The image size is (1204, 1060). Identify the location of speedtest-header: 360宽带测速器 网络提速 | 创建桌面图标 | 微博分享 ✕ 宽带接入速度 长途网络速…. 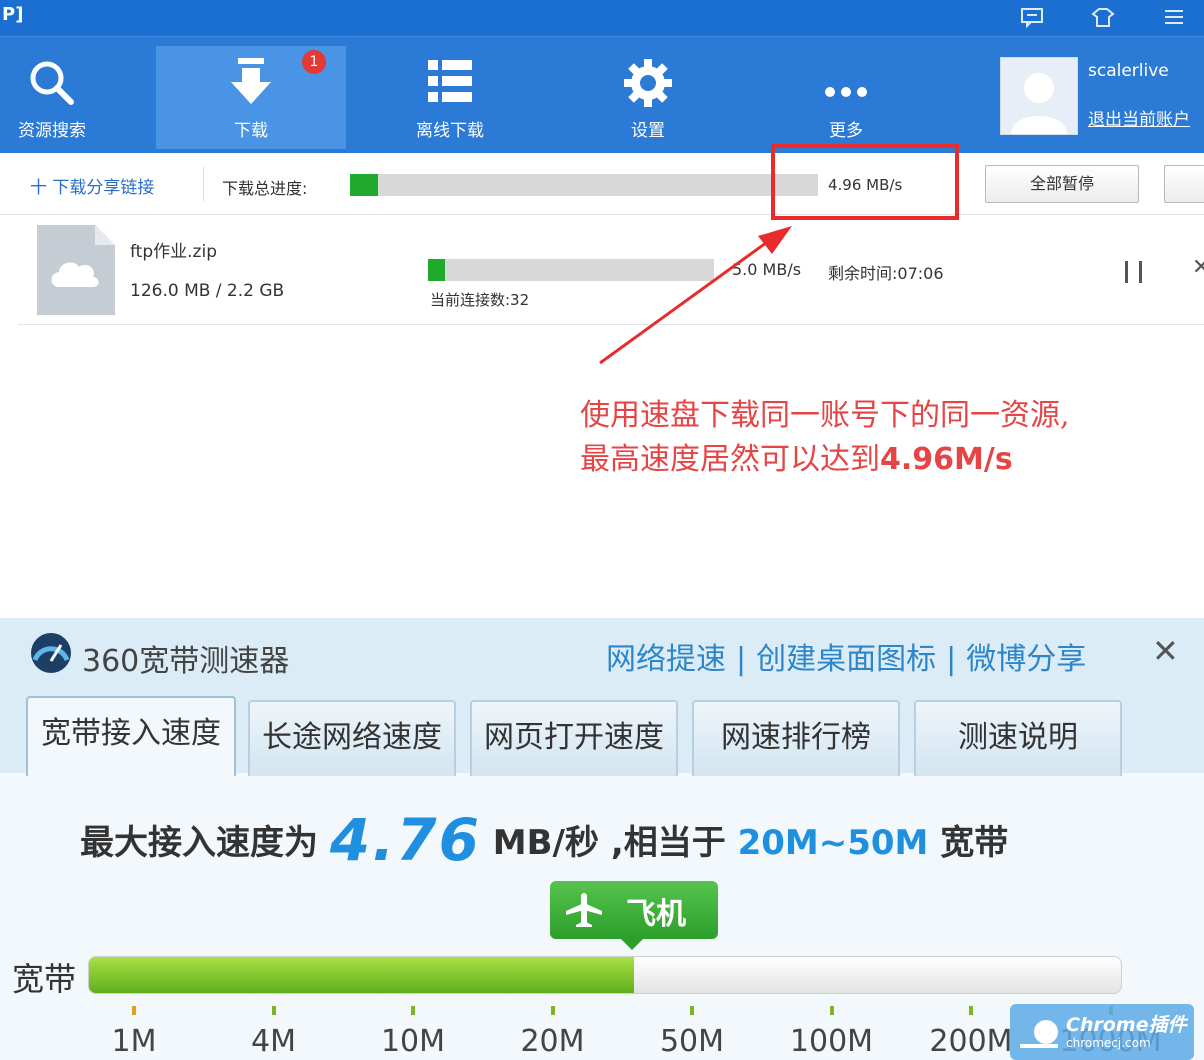
(602, 697).